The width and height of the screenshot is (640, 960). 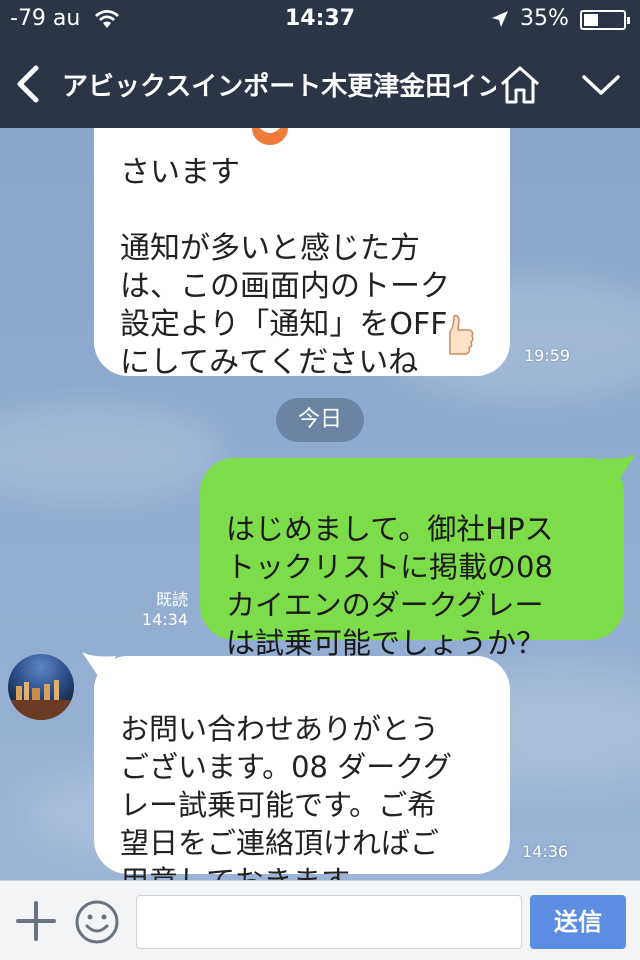 I want to click on back-arrow-icon, so click(x=30, y=84).